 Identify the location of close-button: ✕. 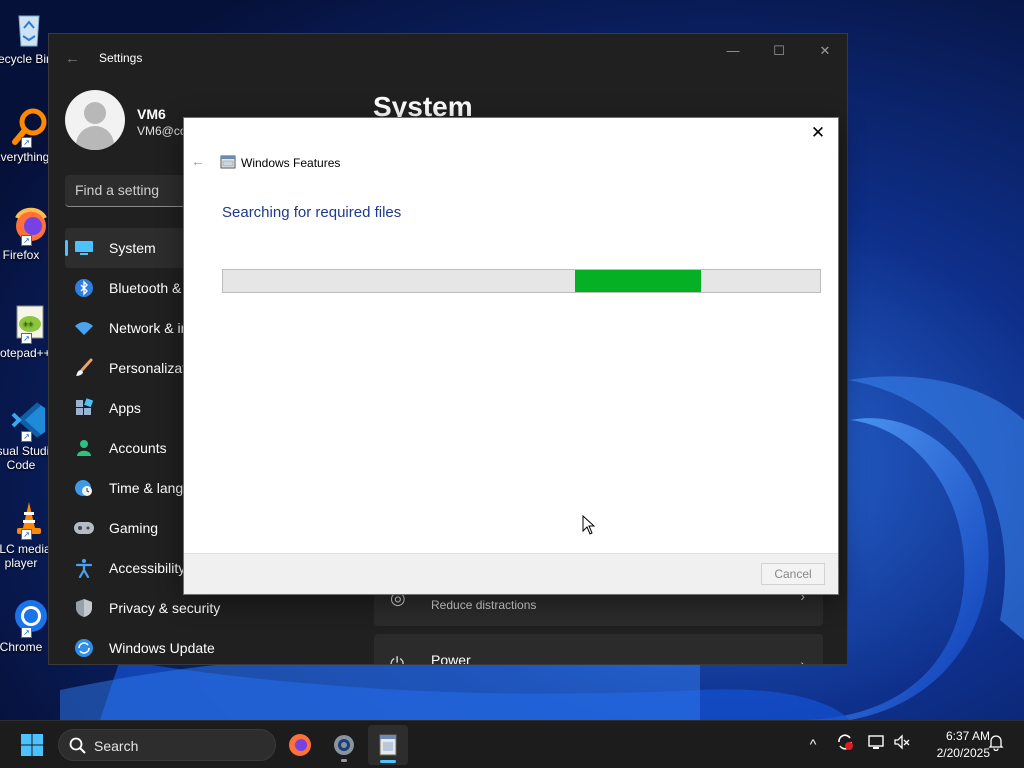
(825, 52).